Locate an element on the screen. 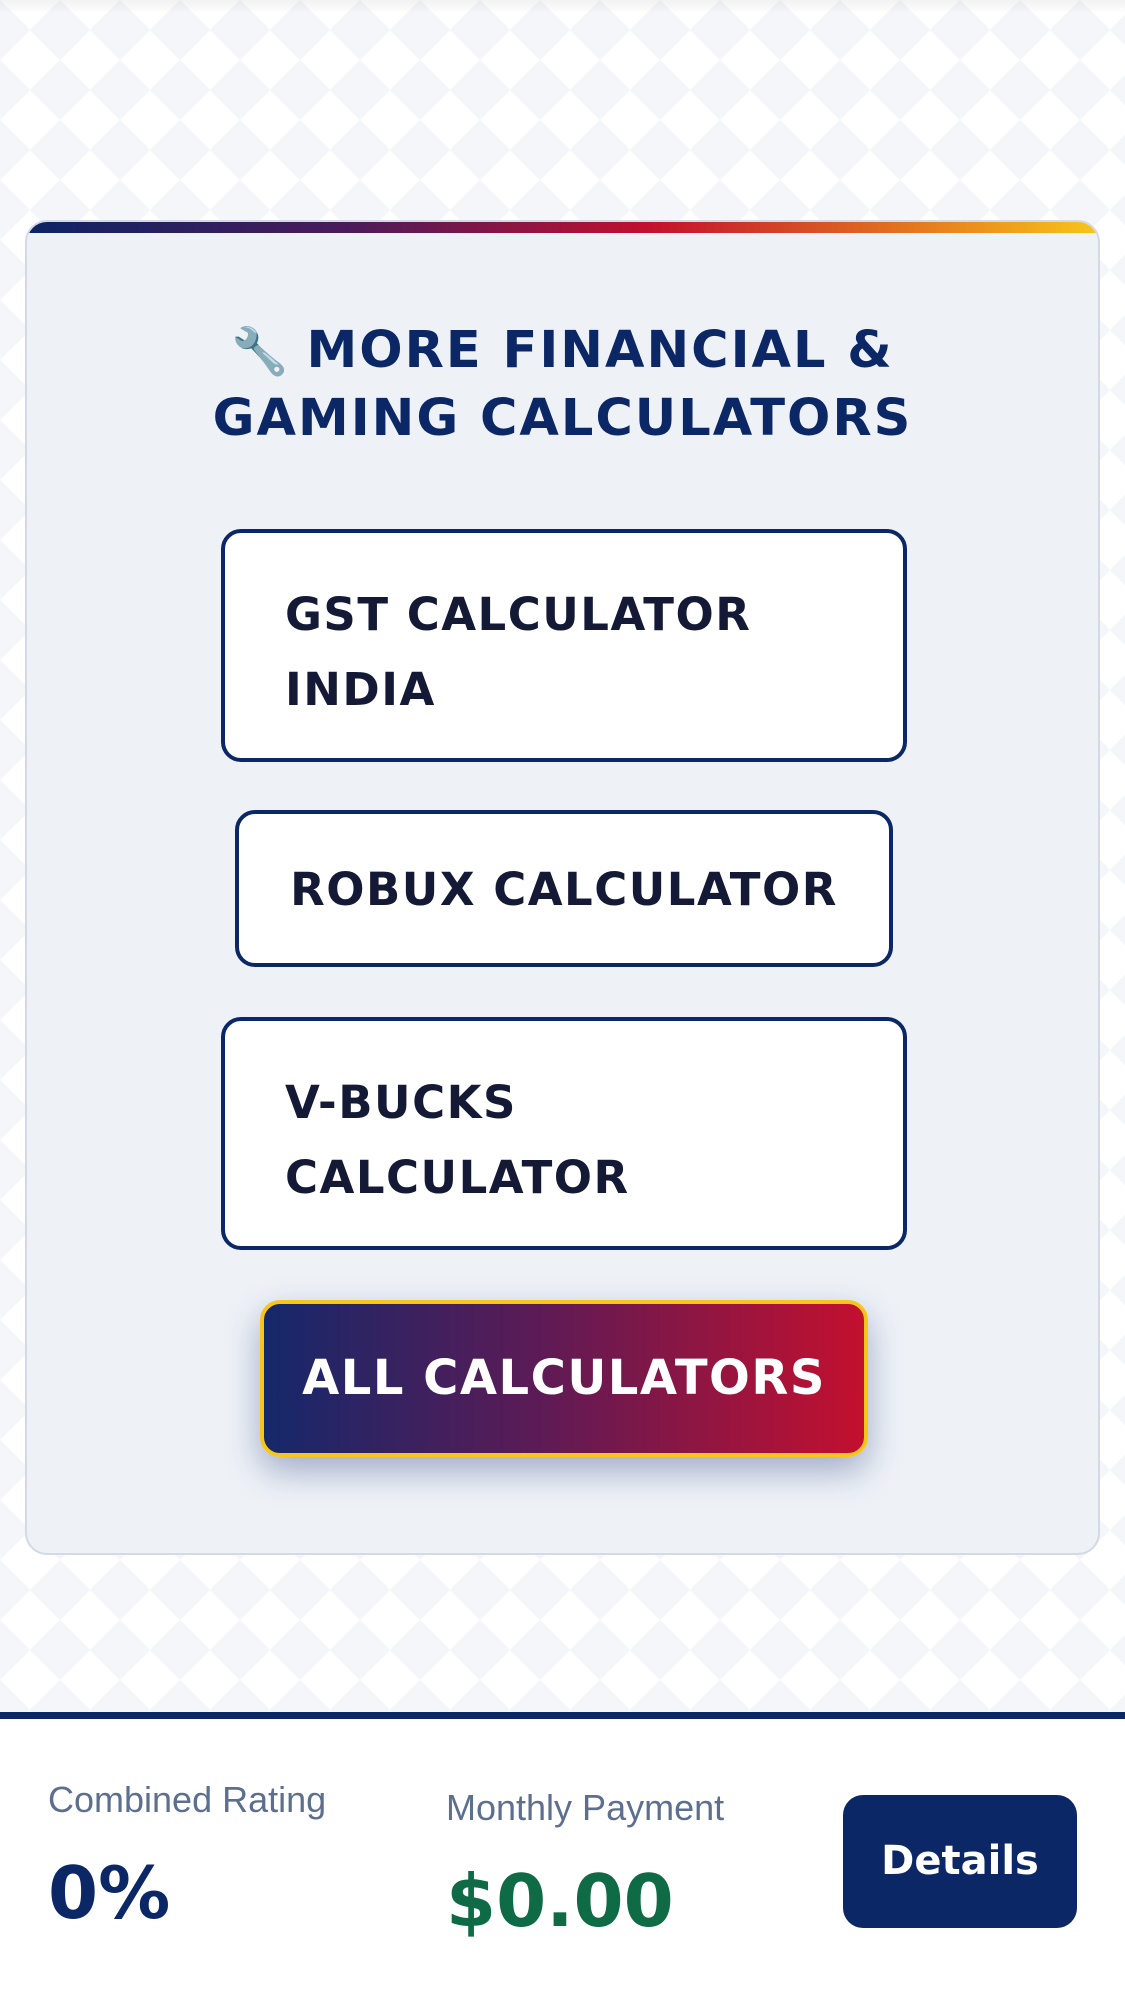  gst-button-label-line2: INDIA is located at coordinates (360, 689).